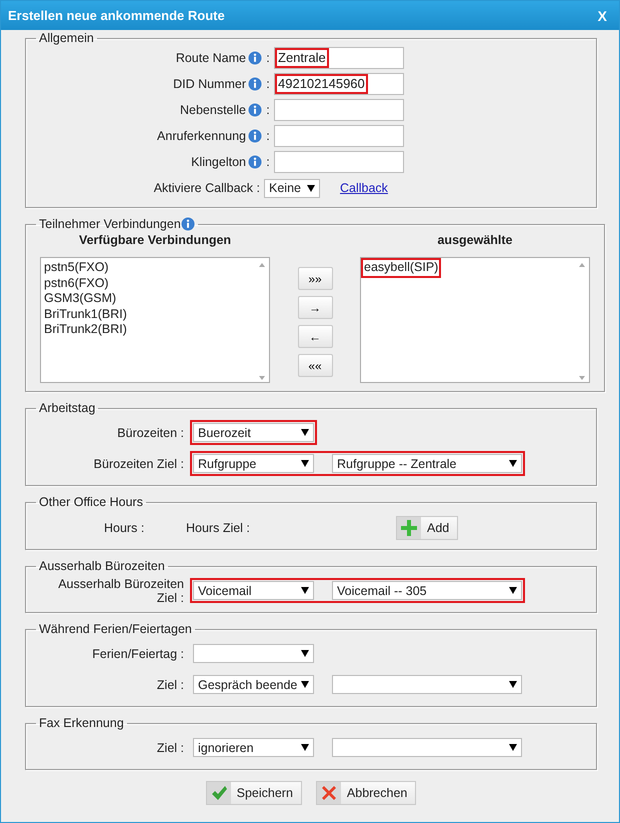 The height and width of the screenshot is (823, 620). Describe the element at coordinates (315, 307) in the screenshot. I see `move-button: →` at that location.